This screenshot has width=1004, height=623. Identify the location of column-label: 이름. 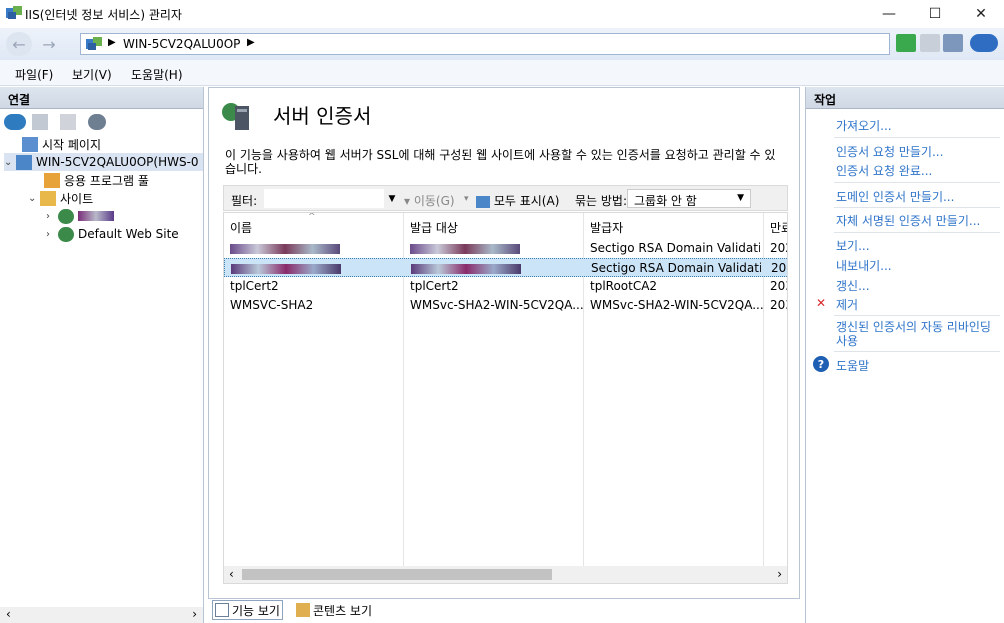
(241, 228).